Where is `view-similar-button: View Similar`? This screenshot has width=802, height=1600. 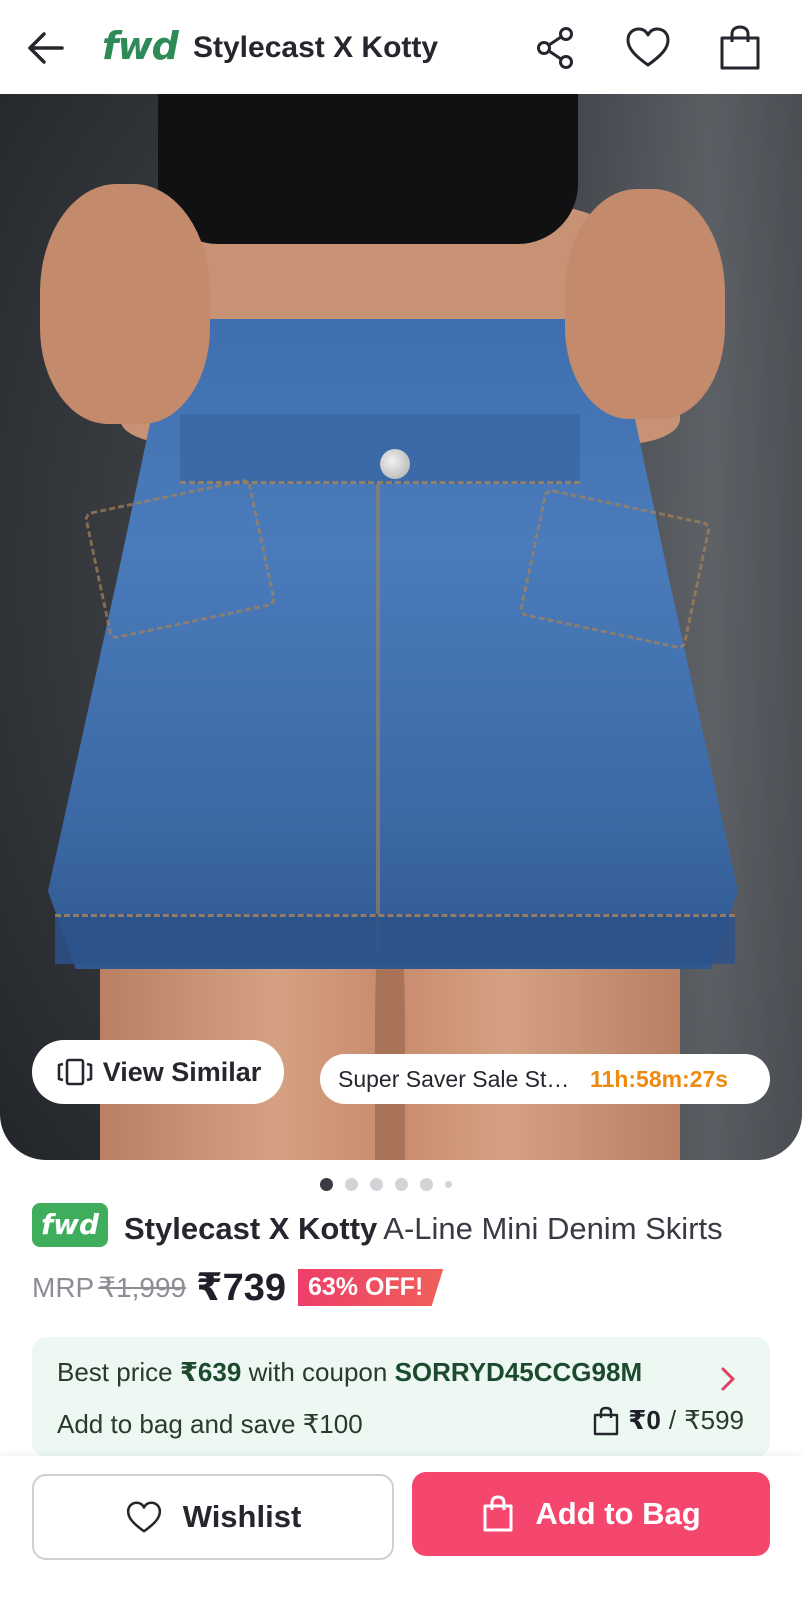 view-similar-button: View Similar is located at coordinates (158, 1072).